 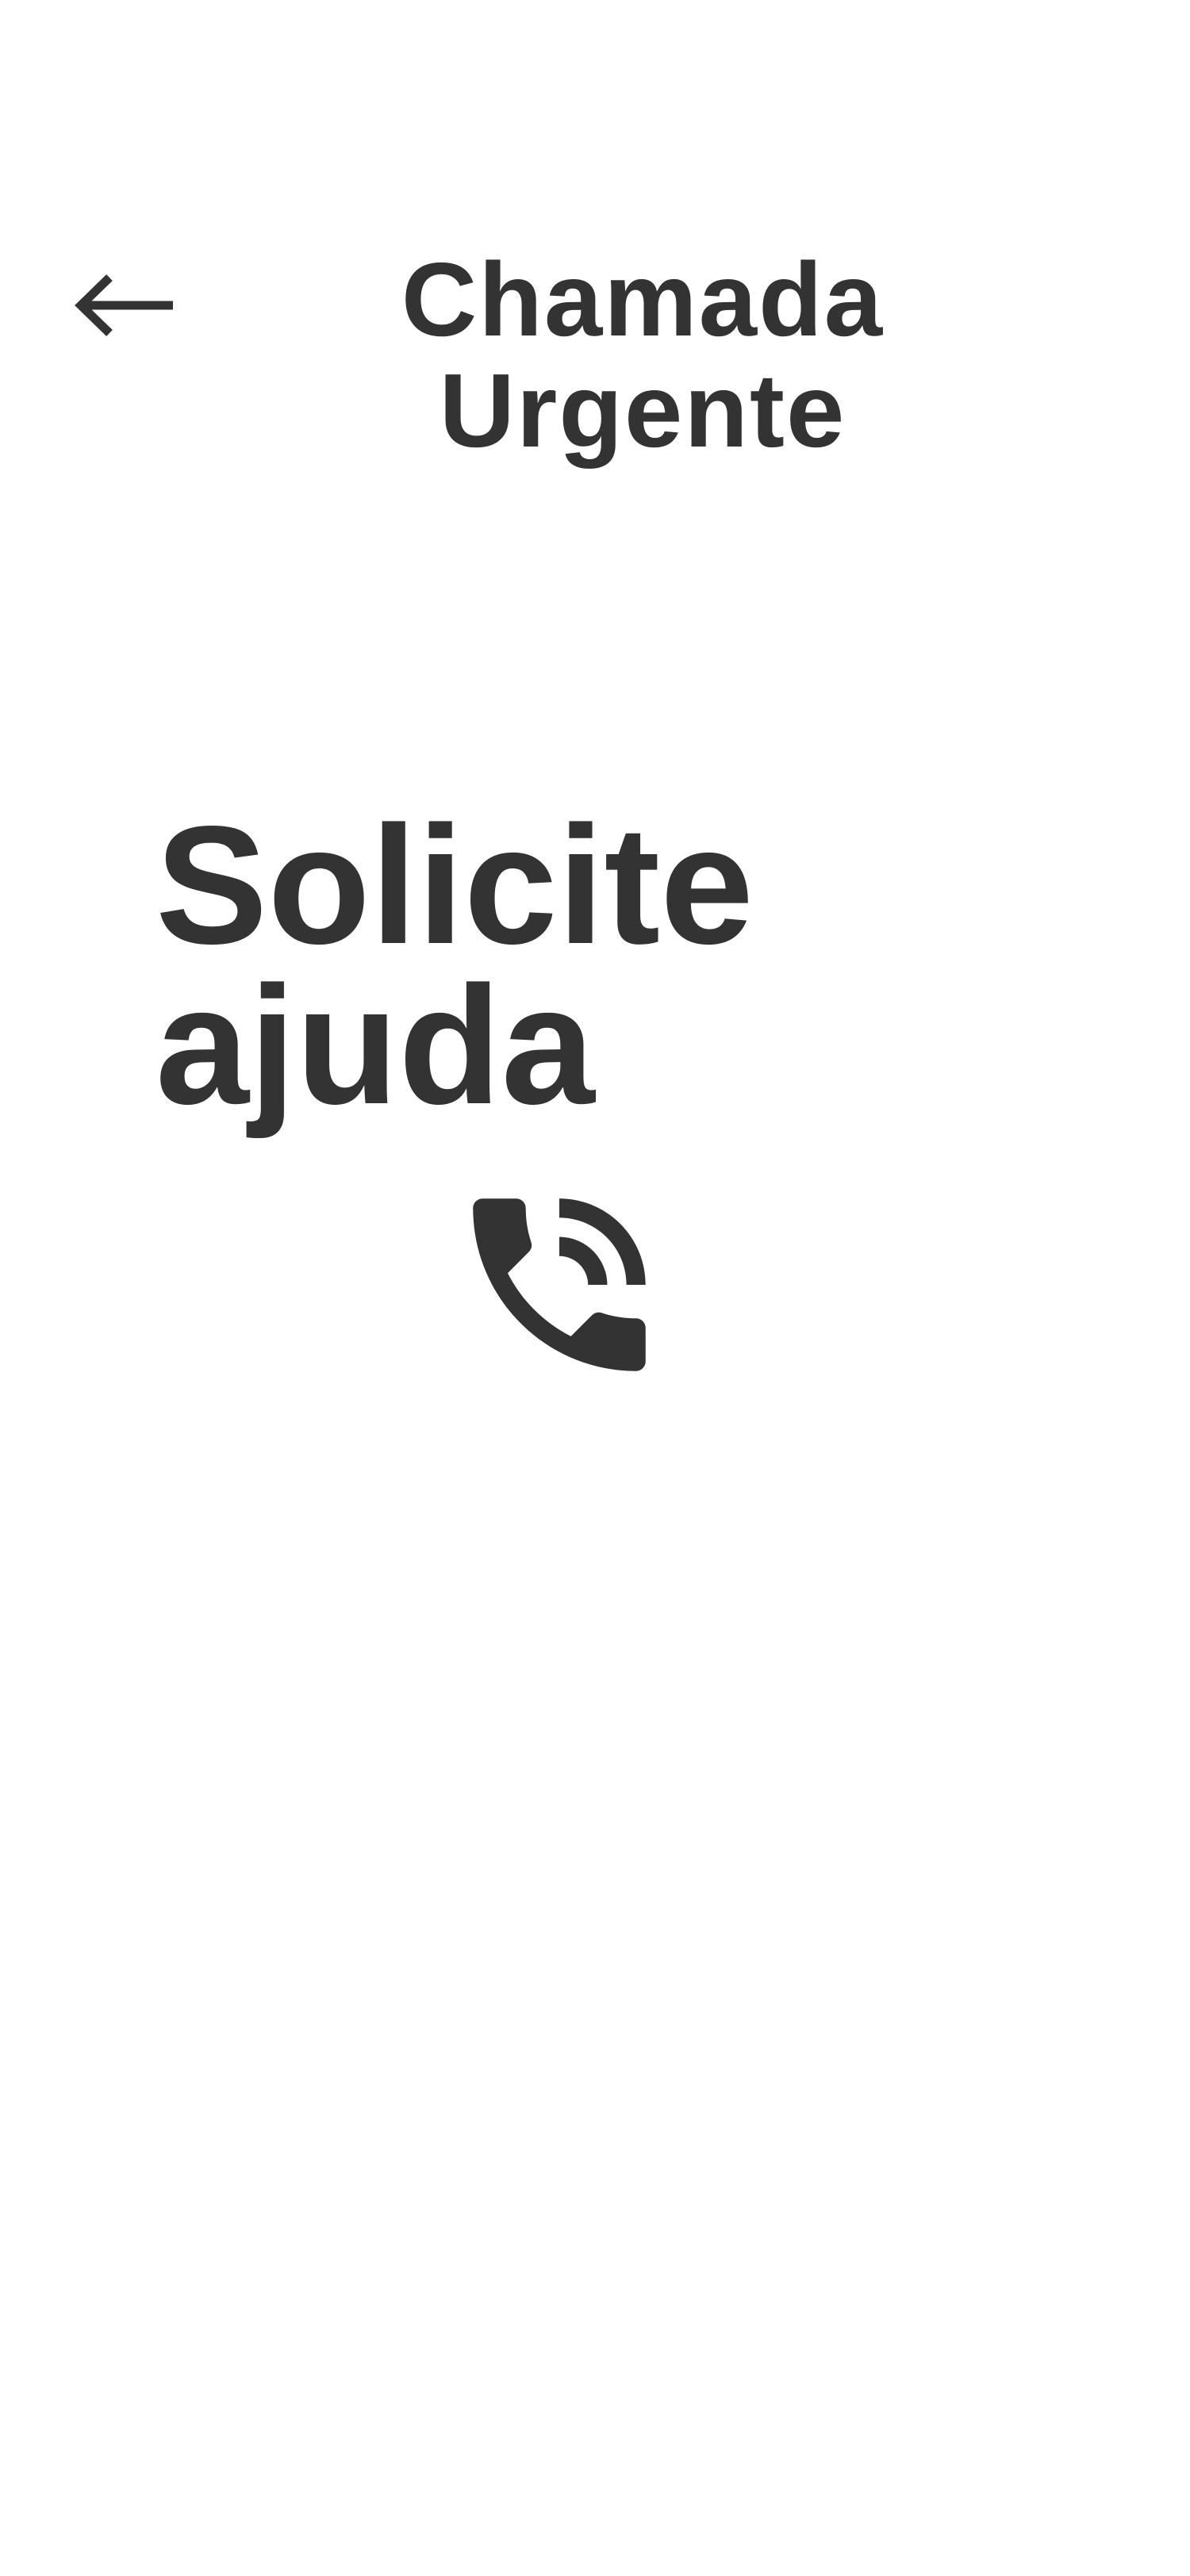 I want to click on call-button, so click(x=559, y=1285).